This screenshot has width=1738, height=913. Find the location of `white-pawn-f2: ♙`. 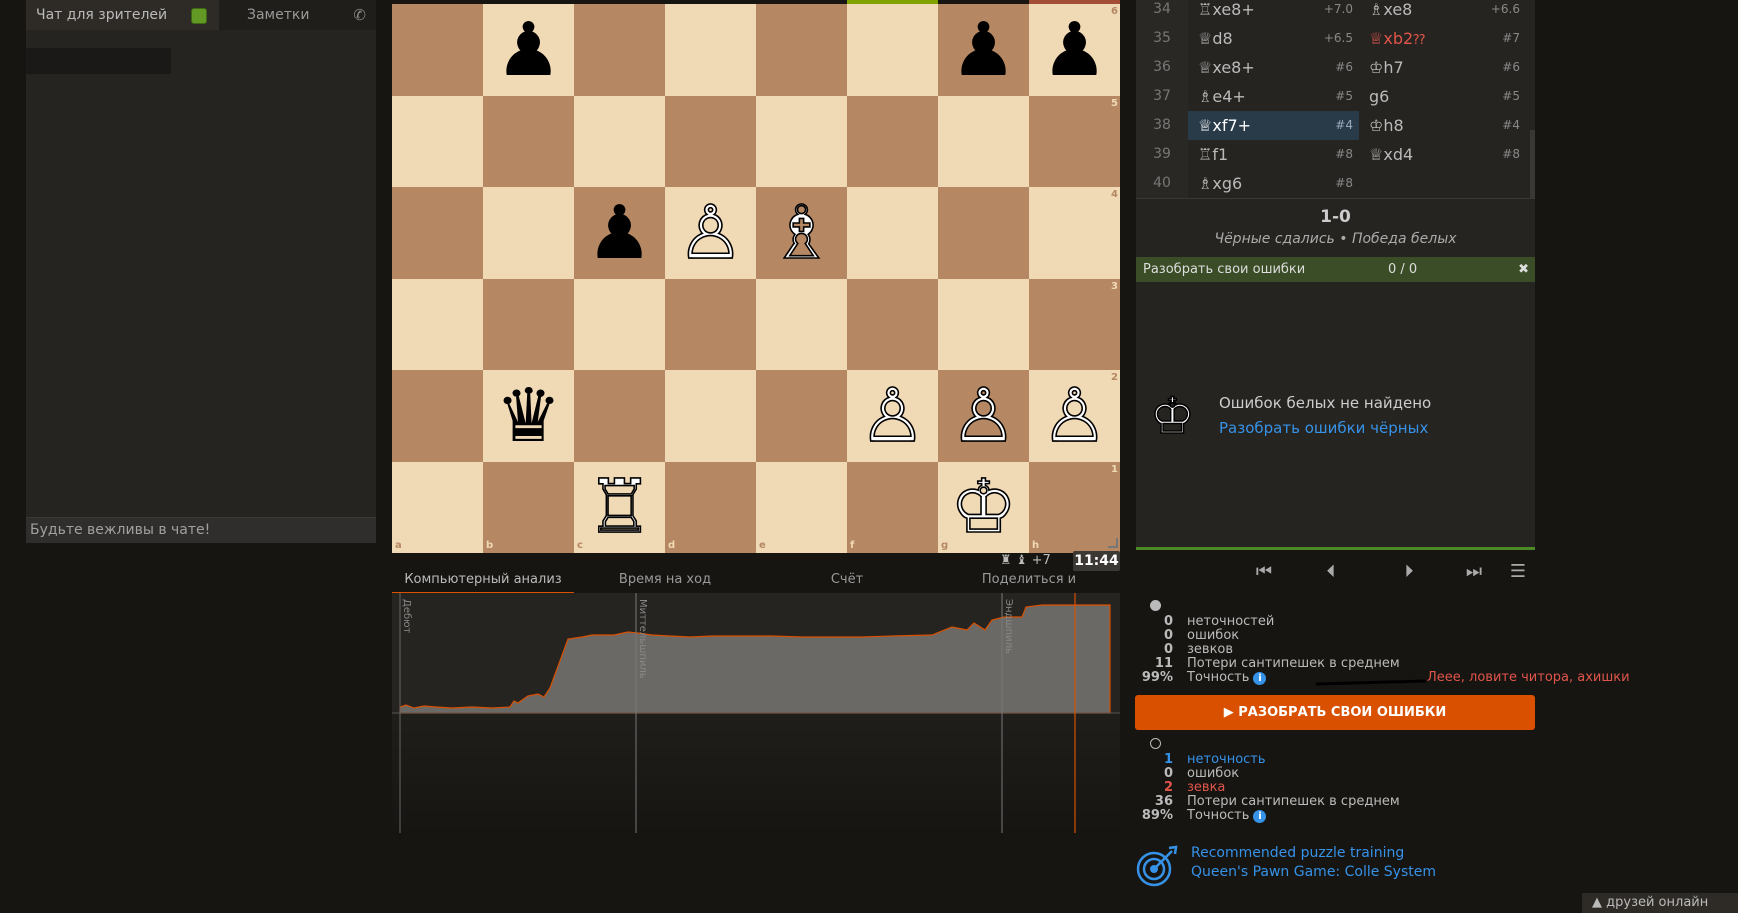

white-pawn-f2: ♙ is located at coordinates (892, 416).